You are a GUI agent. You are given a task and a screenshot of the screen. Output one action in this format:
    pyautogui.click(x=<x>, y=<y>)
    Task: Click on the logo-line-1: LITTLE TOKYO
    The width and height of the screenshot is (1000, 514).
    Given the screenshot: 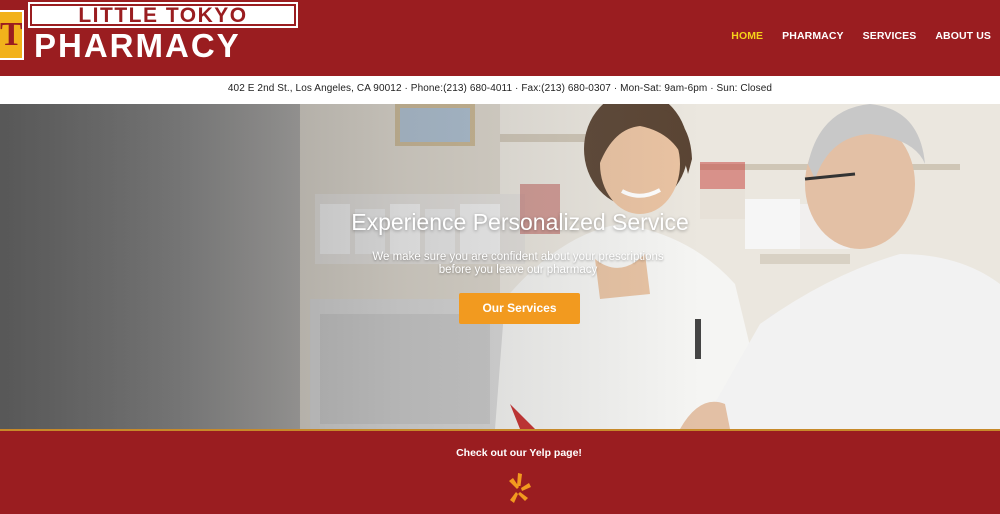 What is the action you would take?
    pyautogui.click(x=163, y=15)
    